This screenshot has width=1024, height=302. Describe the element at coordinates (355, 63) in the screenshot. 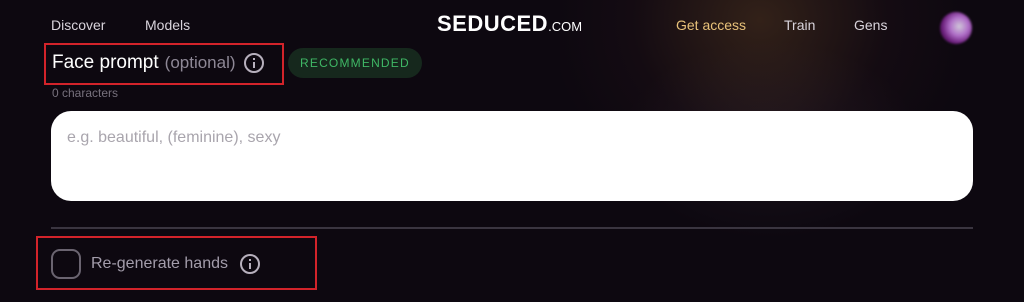

I see `recommended-badge: RECOMMENDED` at that location.